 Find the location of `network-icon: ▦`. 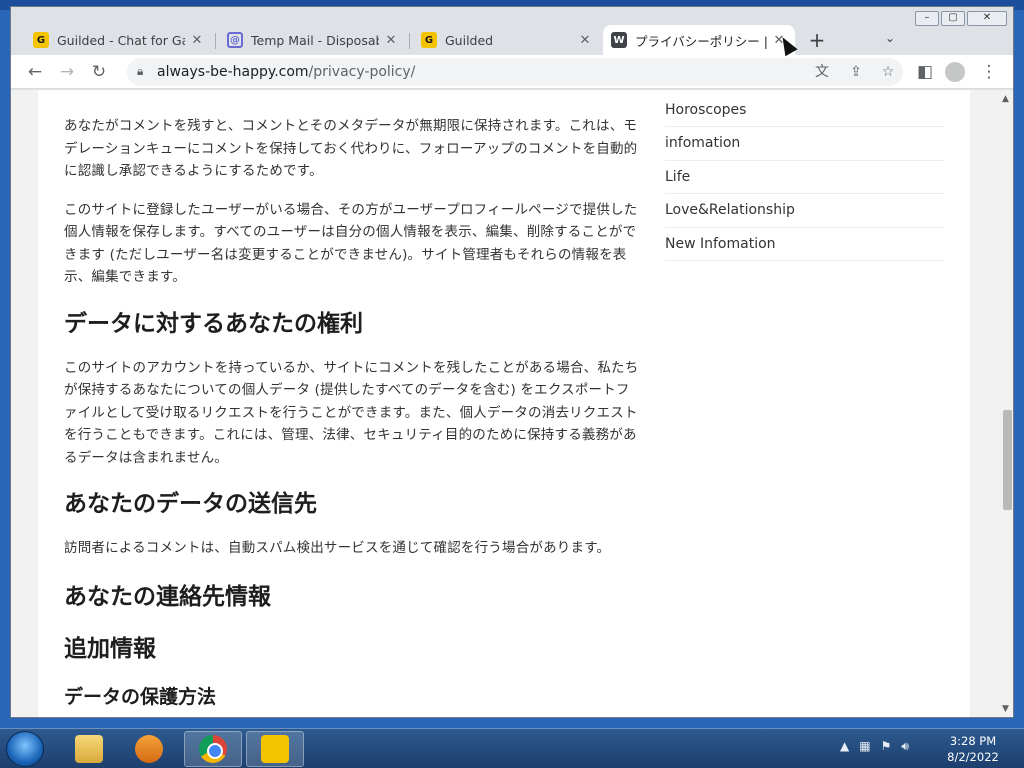

network-icon: ▦ is located at coordinates (864, 746).